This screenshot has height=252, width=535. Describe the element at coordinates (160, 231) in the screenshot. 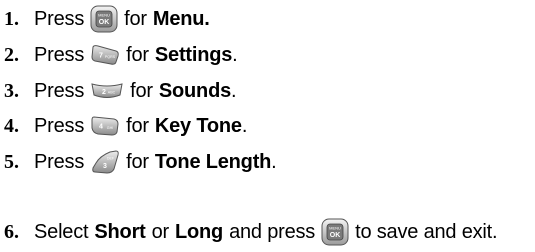

I see `option-separator: or` at that location.